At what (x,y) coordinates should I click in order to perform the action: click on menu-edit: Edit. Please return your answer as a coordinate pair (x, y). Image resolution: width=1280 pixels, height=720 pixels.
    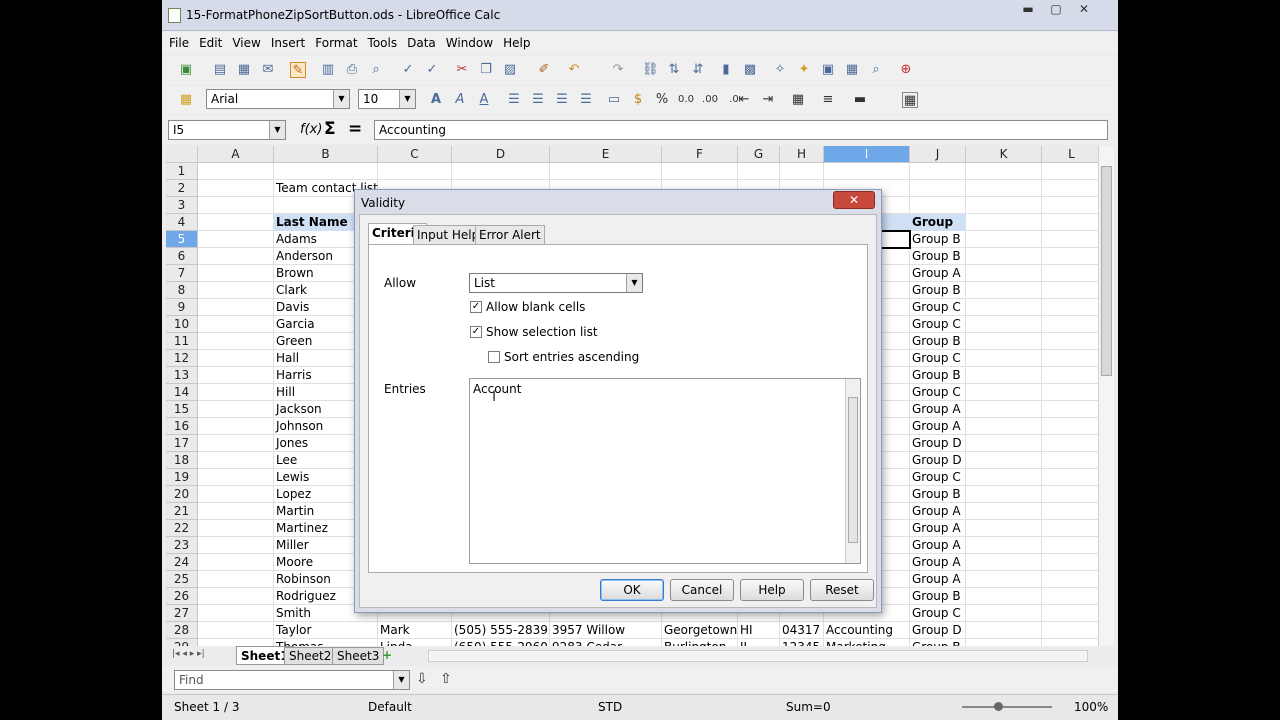
    Looking at the image, I should click on (210, 43).